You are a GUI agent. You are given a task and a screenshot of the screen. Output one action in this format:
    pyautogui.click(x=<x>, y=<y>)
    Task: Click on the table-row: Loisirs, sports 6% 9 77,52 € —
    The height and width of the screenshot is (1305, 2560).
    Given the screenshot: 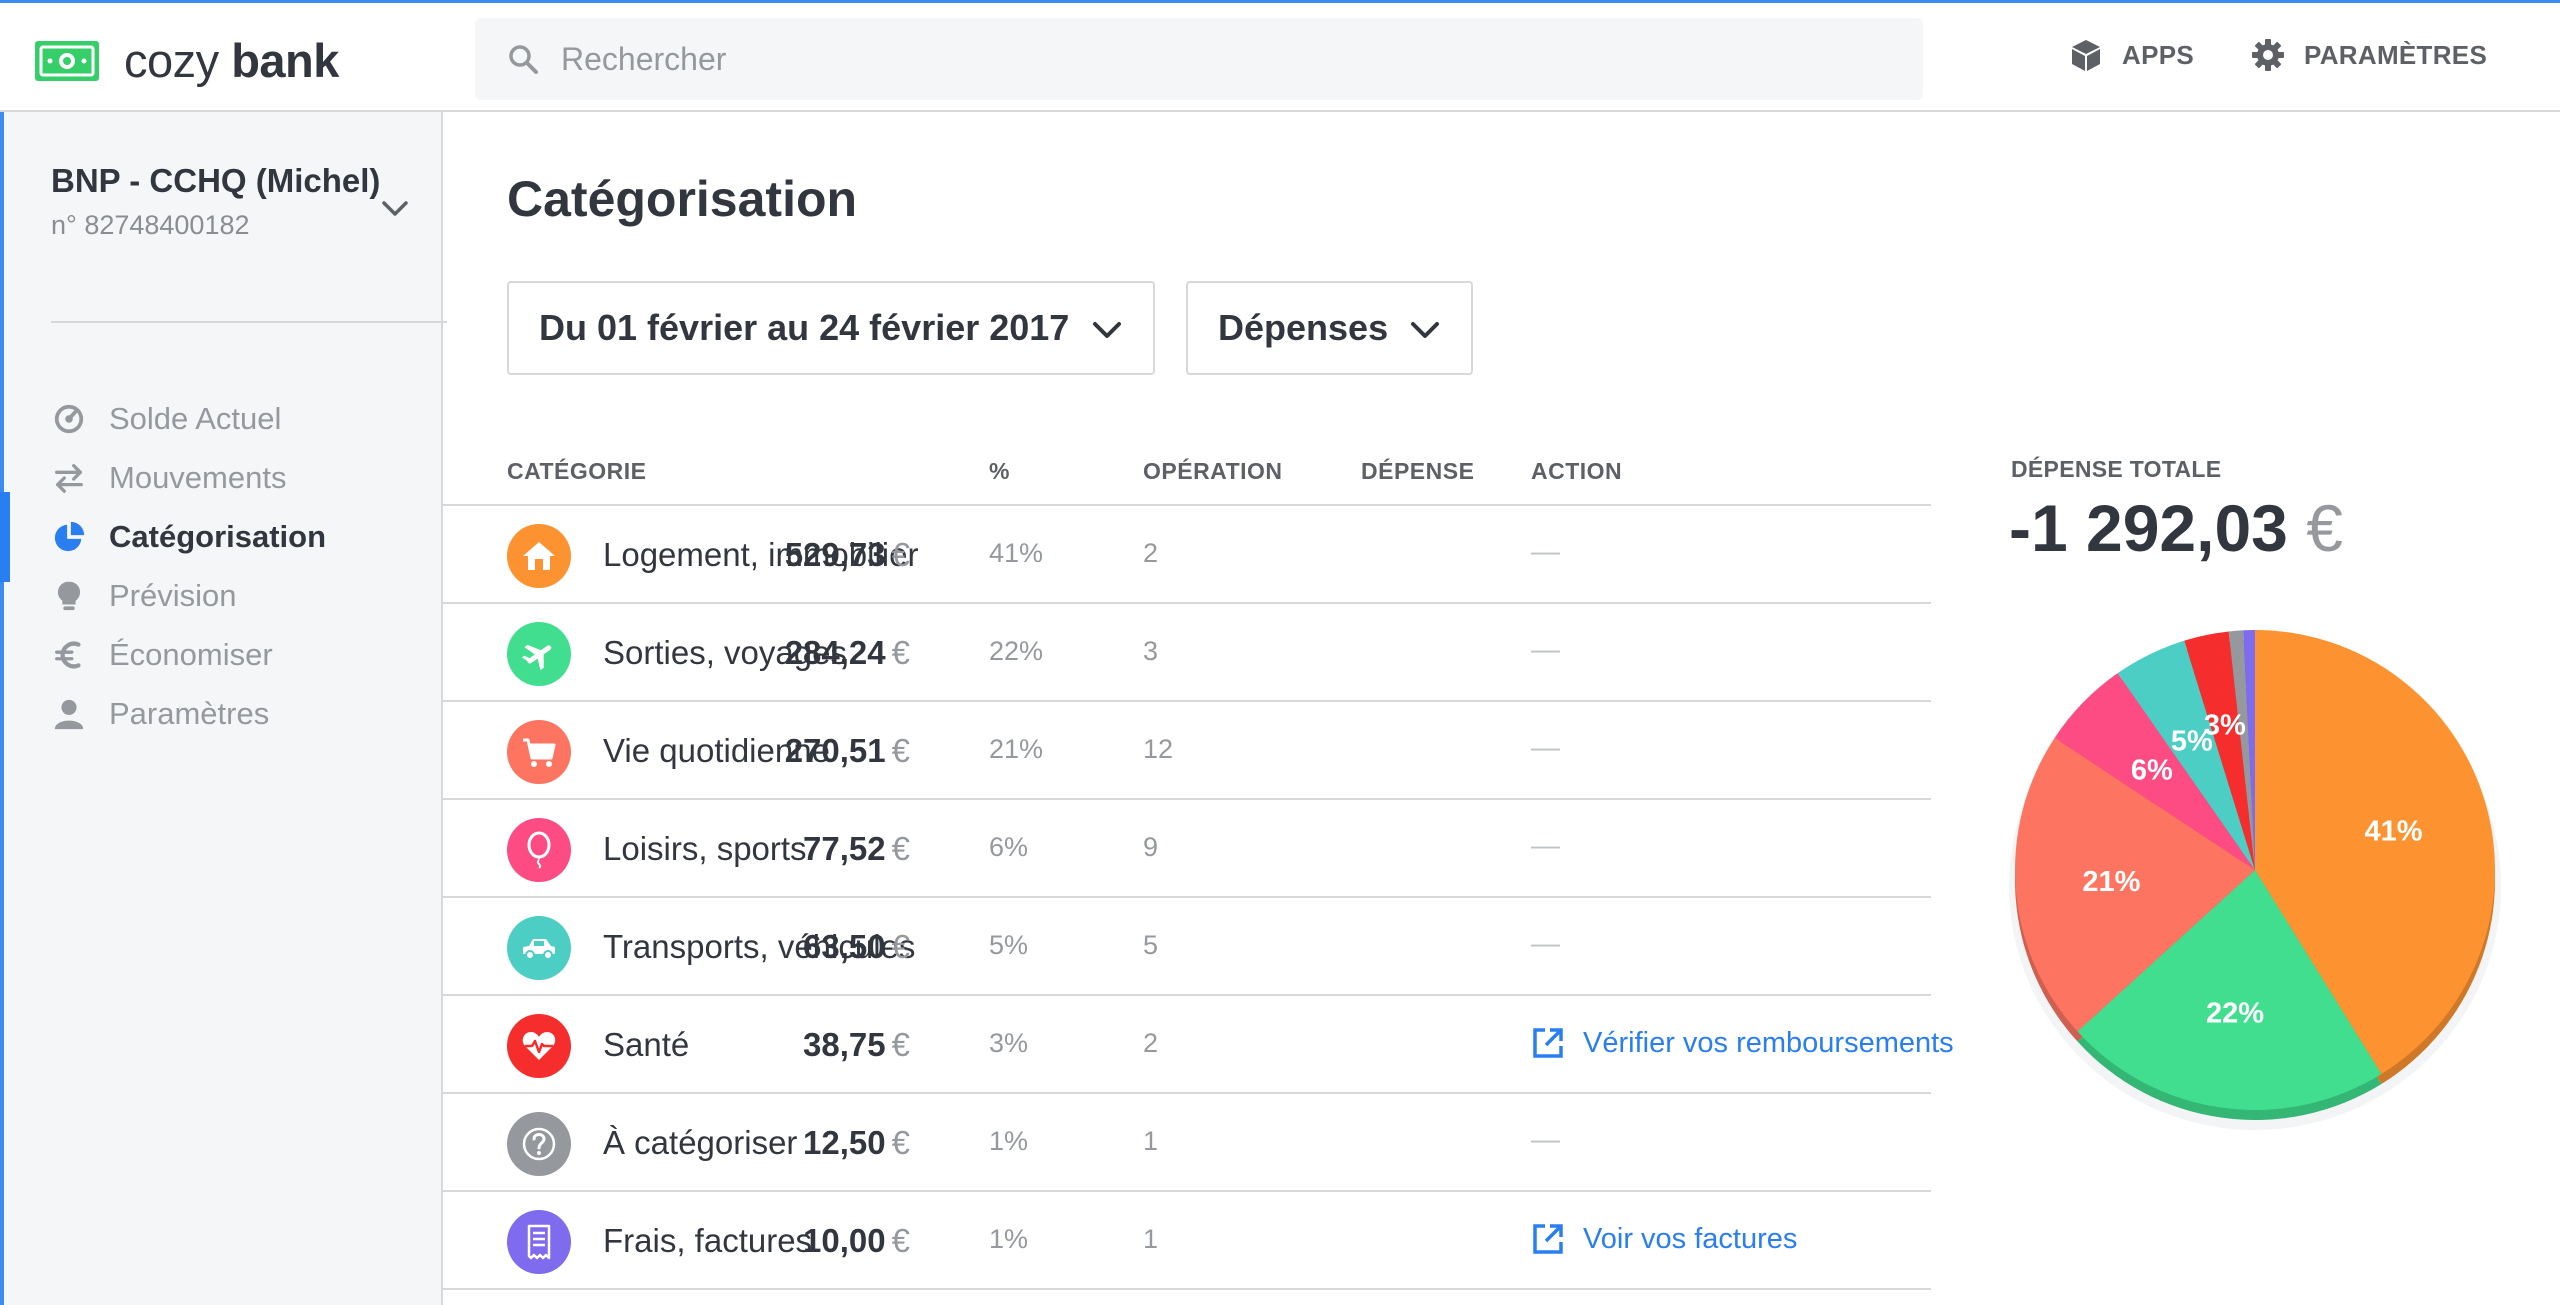 What is the action you would take?
    pyautogui.click(x=1187, y=849)
    